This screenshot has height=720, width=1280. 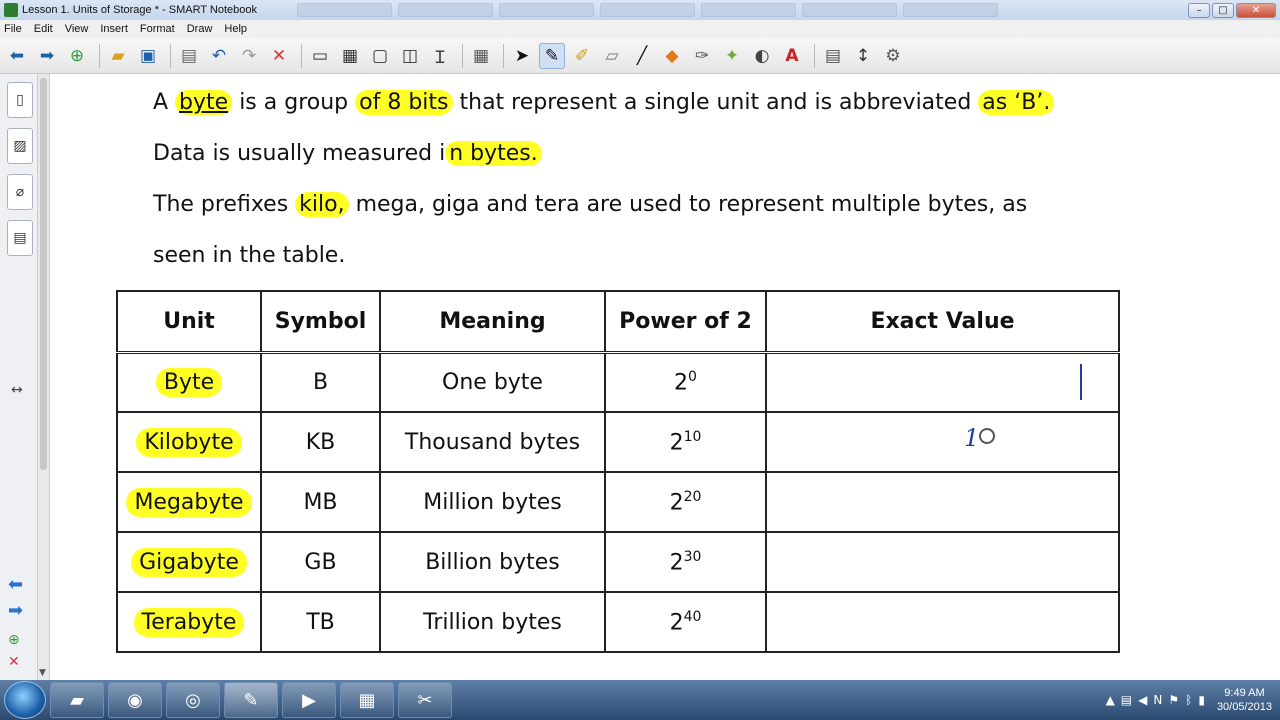 I want to click on fill-bucket-icon: ◐, so click(x=762, y=56).